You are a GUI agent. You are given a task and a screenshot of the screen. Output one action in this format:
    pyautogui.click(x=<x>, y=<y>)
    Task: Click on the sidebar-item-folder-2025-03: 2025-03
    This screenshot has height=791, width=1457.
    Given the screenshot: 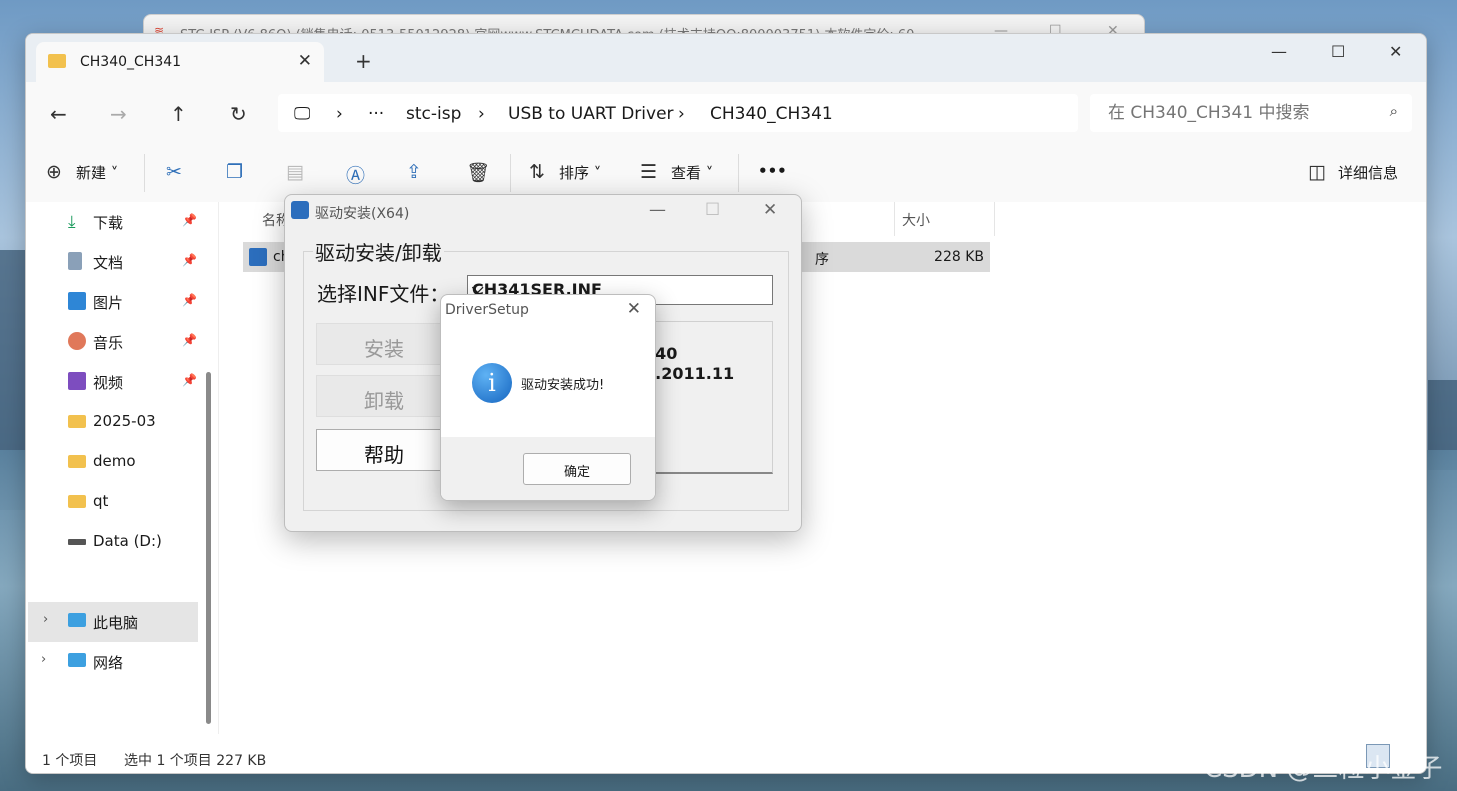 What is the action you would take?
    pyautogui.click(x=112, y=422)
    